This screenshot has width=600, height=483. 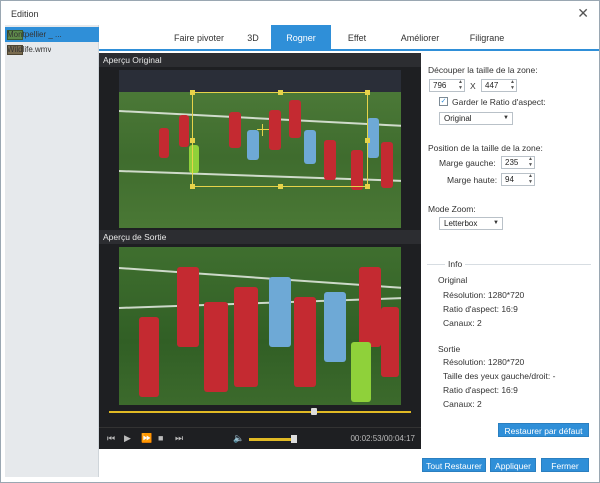 What do you see at coordinates (273, 439) in the screenshot?
I see `volume-slider` at bounding box center [273, 439].